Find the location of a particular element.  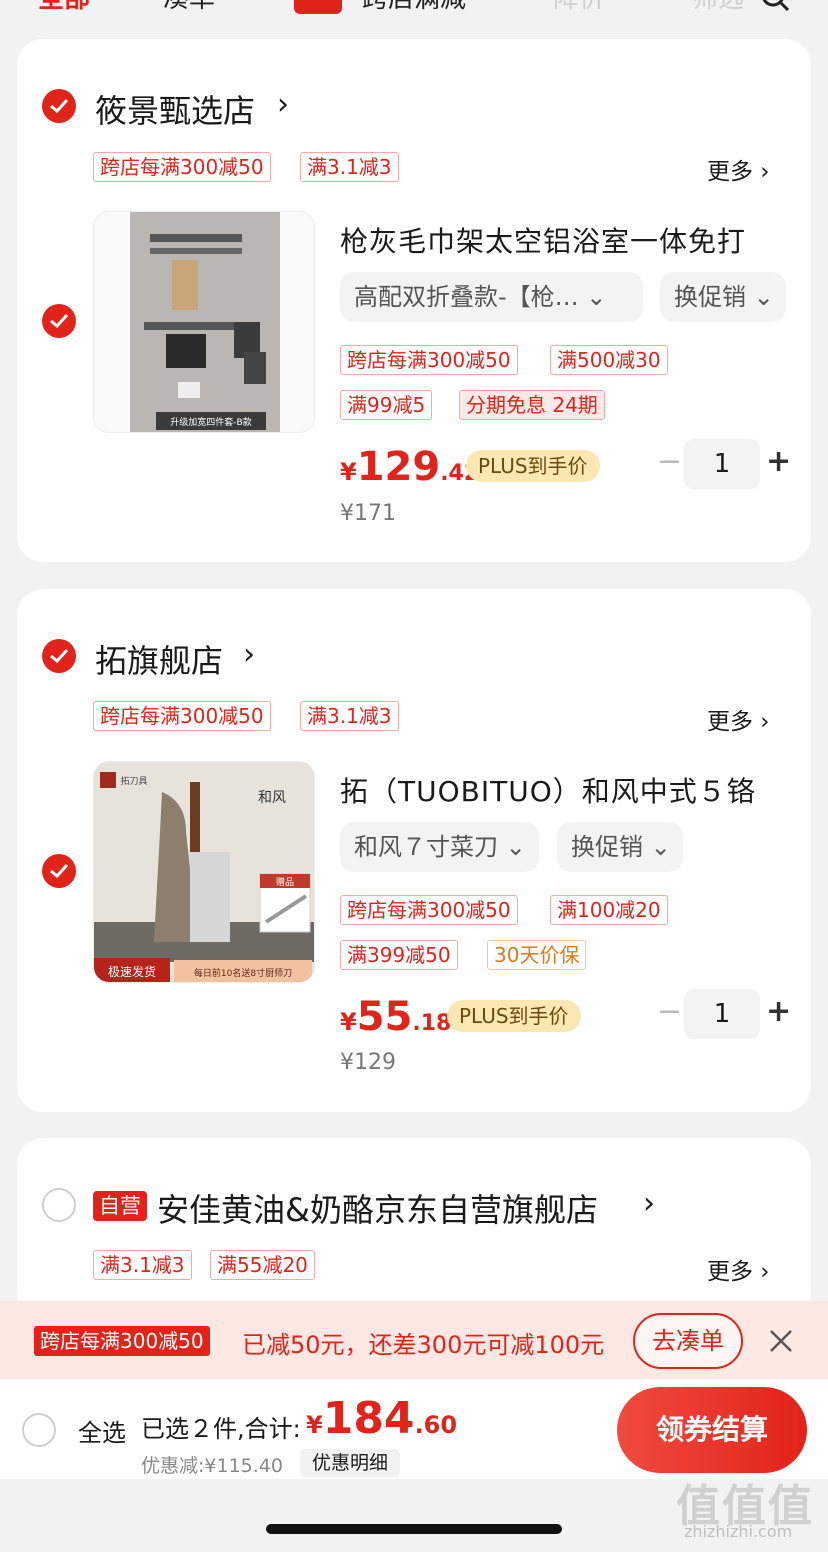

shop-checkbox-unchecked is located at coordinates (59, 1205).